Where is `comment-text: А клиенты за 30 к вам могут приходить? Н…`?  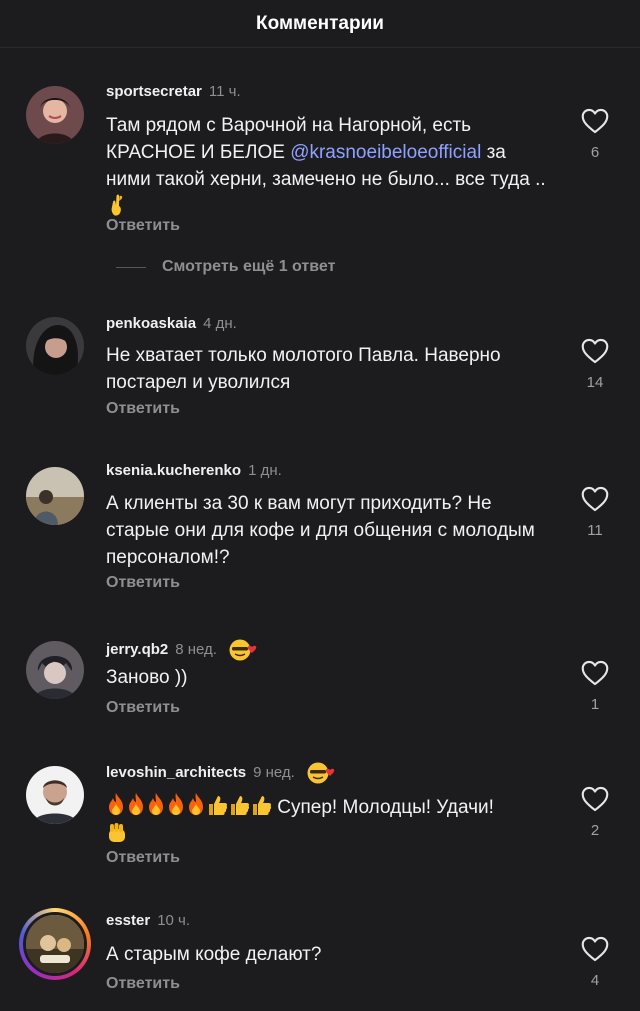
comment-text: А клиенты за 30 к вам могут приходить? Н… is located at coordinates (320, 530).